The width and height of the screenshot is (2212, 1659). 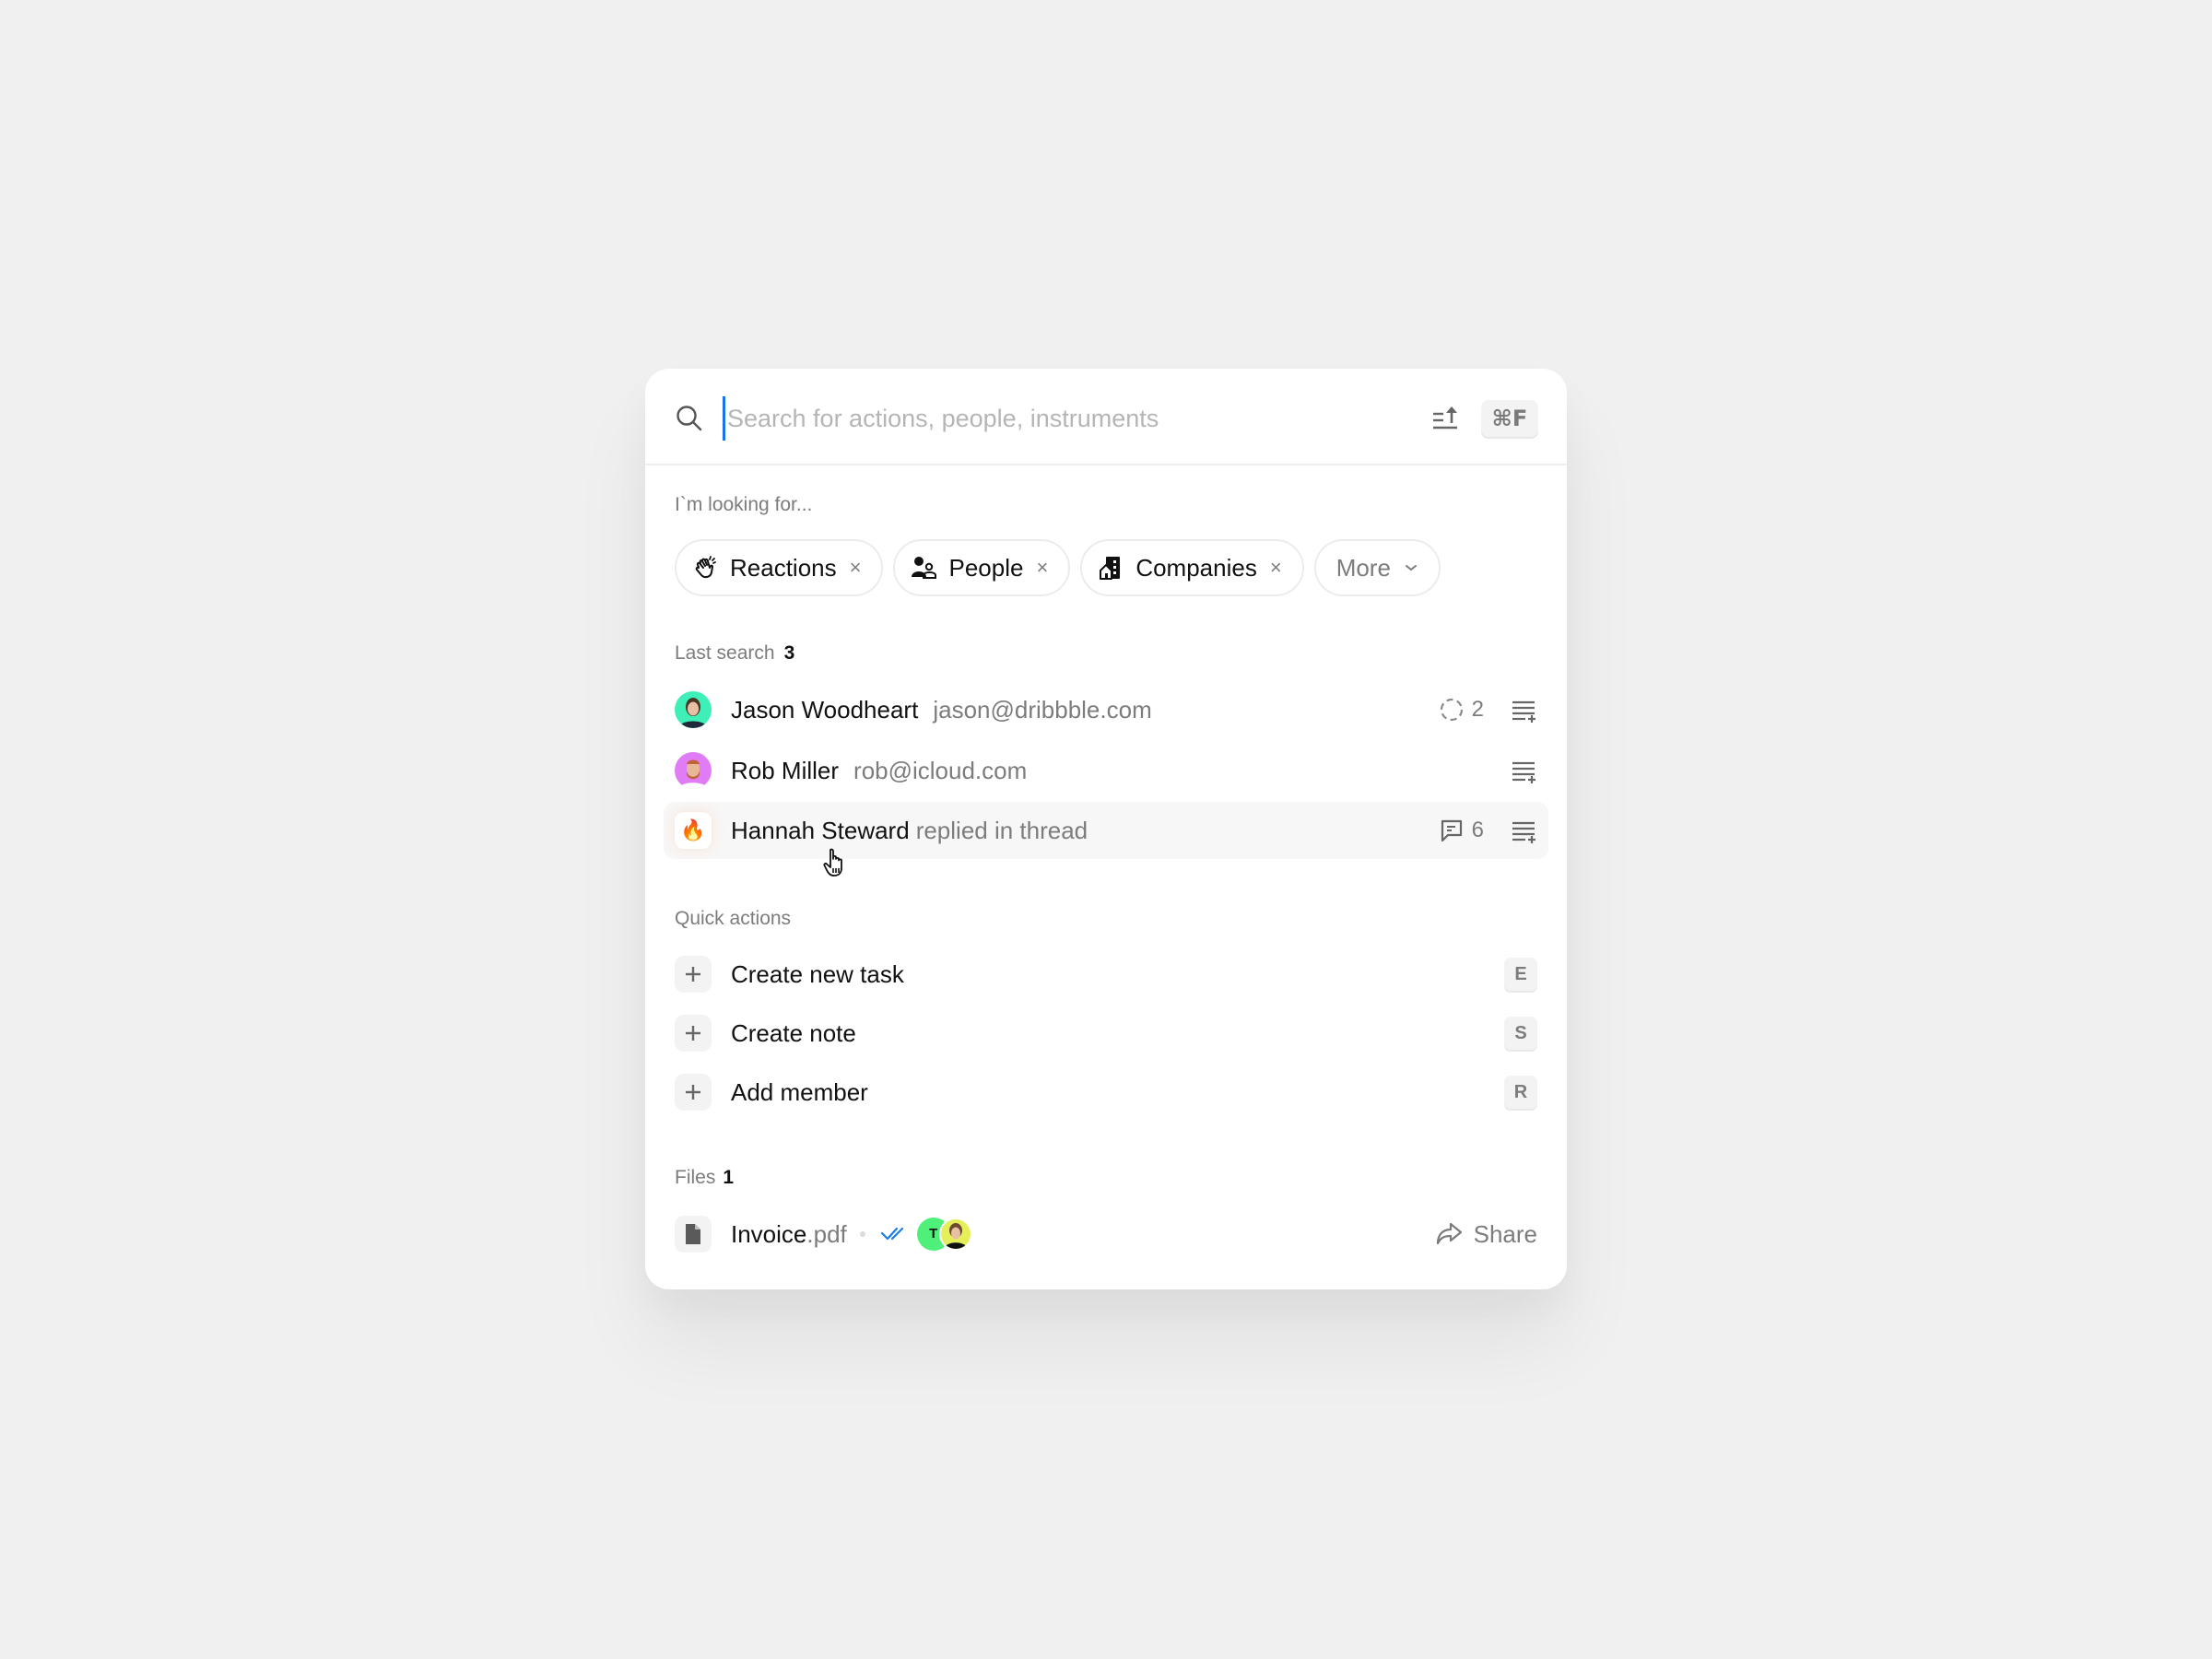 What do you see at coordinates (789, 653) in the screenshot?
I see `last-search-count: 3` at bounding box center [789, 653].